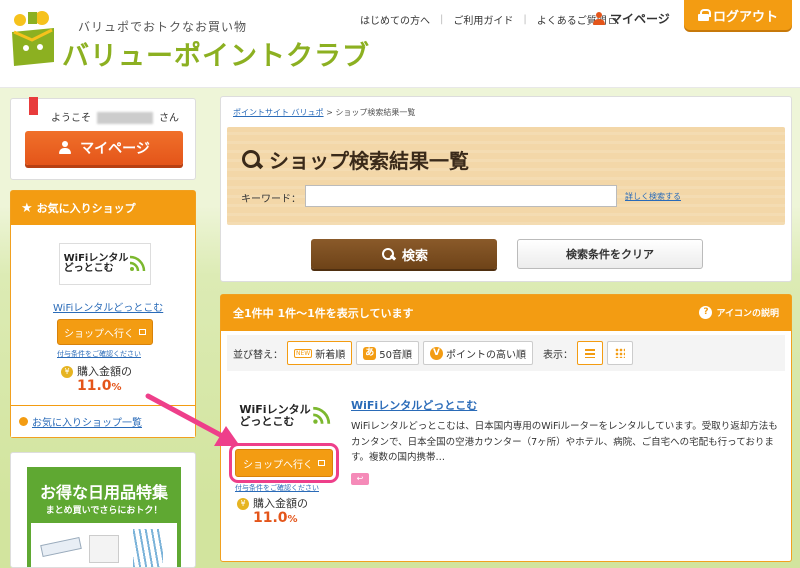 This screenshot has height=568, width=800. I want to click on top-links: はじめての方へ | ご利用ガイド | よくあるご質問, so click(488, 19).